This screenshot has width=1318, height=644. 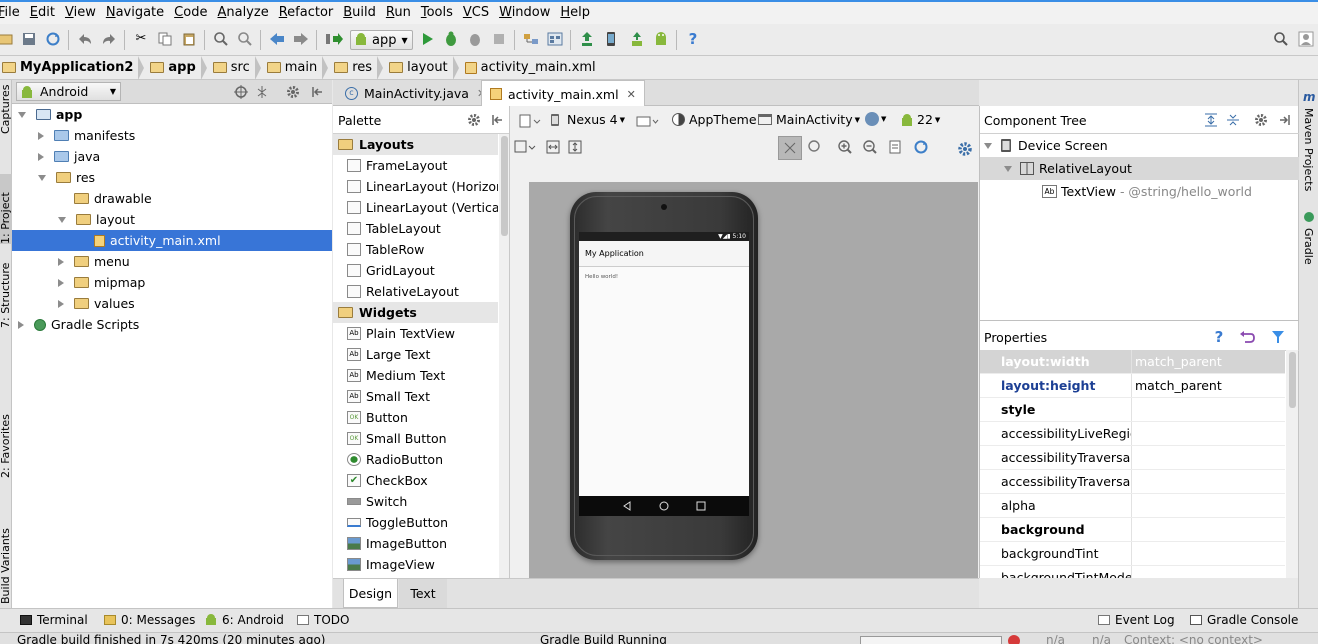 What do you see at coordinates (173, 68) in the screenshot?
I see `breadcrumb-item: app` at bounding box center [173, 68].